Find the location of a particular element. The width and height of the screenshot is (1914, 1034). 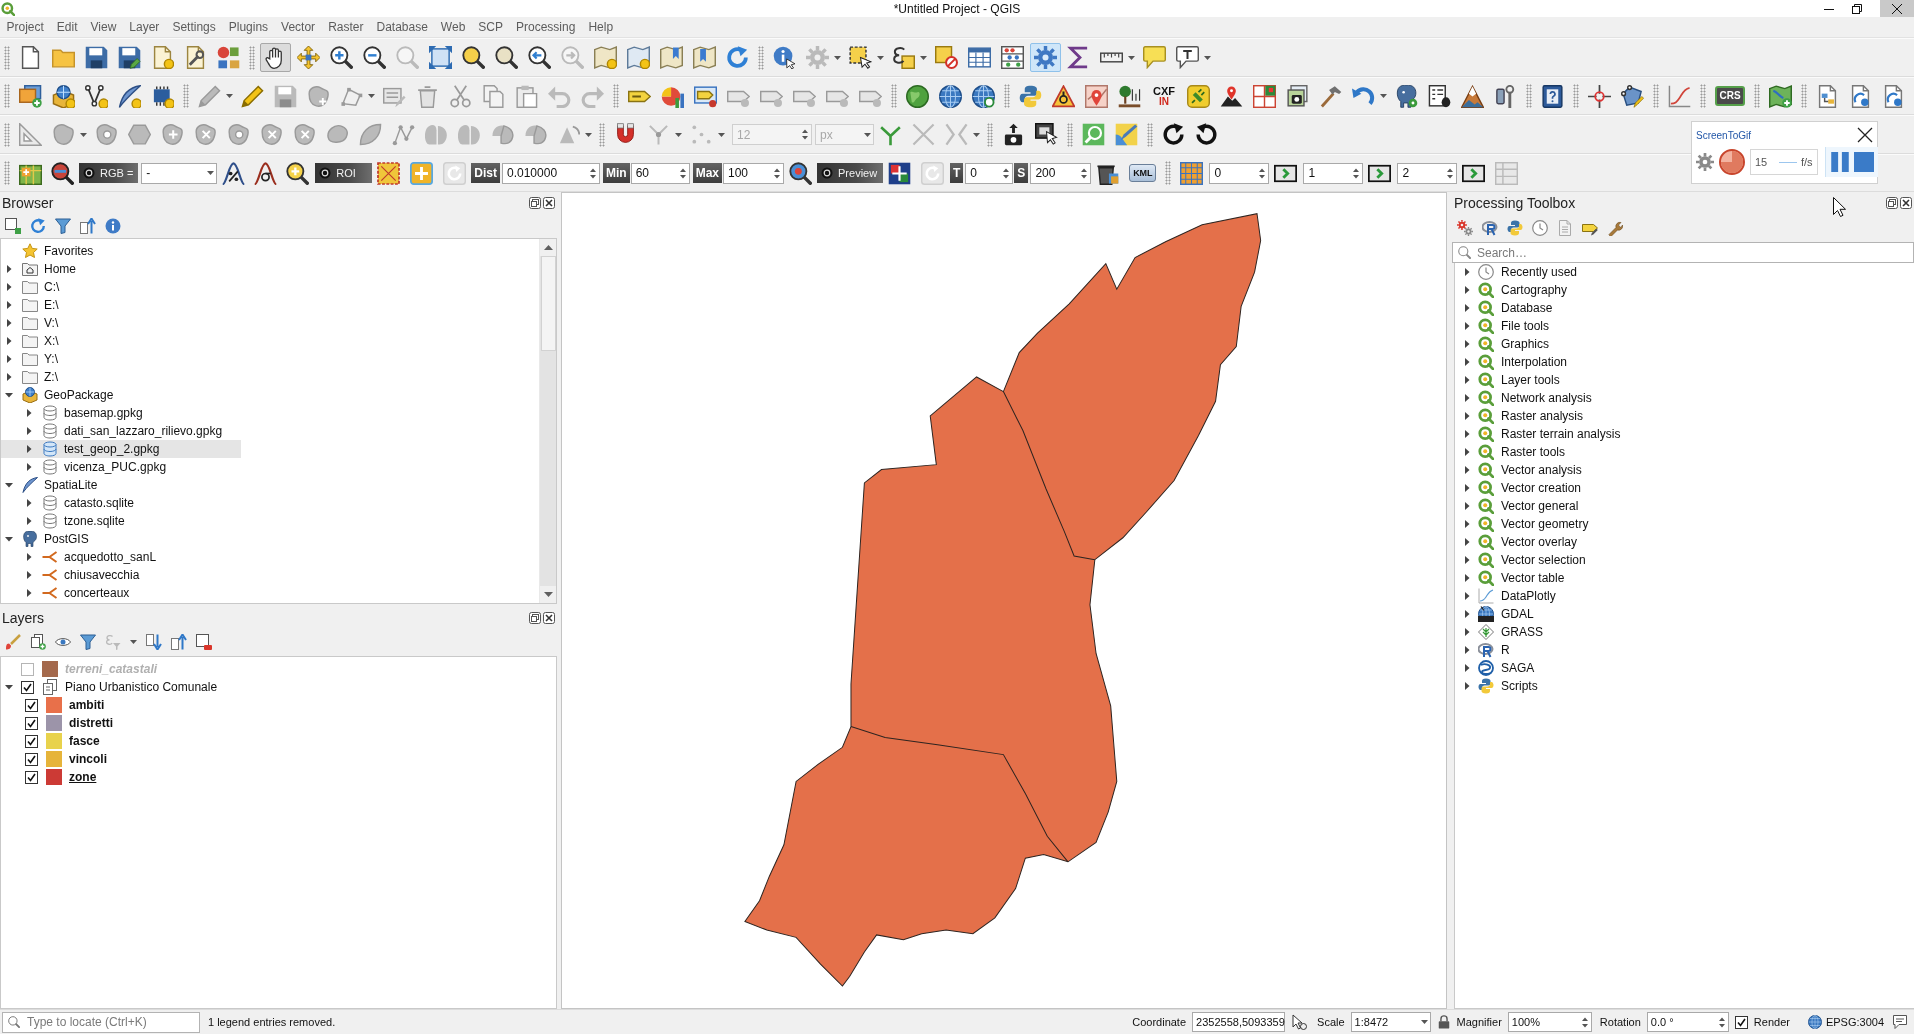

info-icon is located at coordinates (113, 226).